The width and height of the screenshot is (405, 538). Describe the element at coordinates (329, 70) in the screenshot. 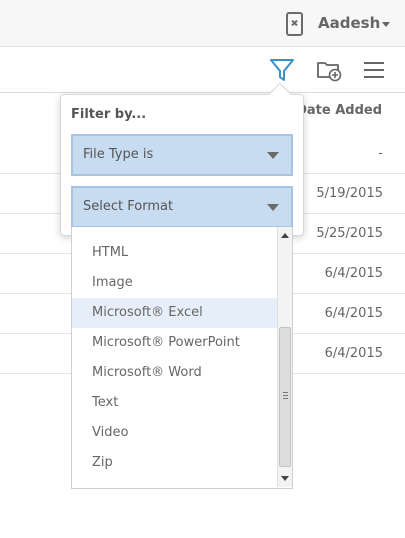

I see `folder-add-icon` at that location.